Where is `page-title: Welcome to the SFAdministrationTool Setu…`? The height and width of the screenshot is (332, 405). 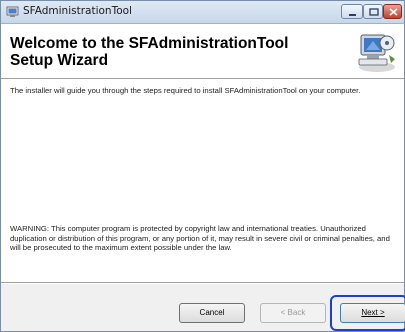 page-title: Welcome to the SFAdministrationTool Setu… is located at coordinates (149, 52).